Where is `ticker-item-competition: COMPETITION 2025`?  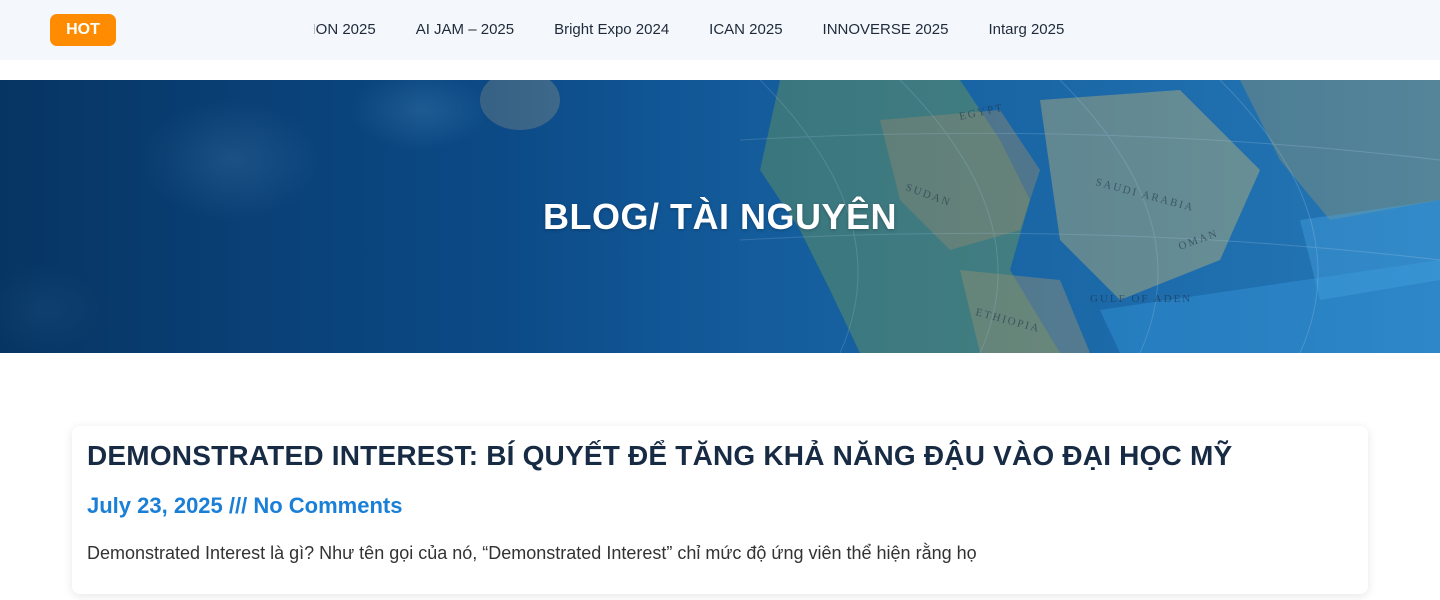 ticker-item-competition: COMPETITION 2025 is located at coordinates (345, 30).